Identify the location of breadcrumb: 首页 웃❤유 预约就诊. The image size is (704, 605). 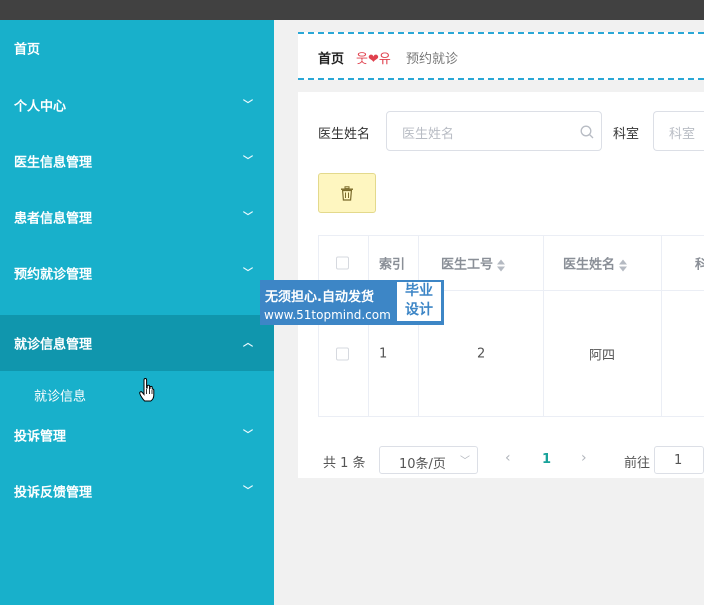
(501, 56).